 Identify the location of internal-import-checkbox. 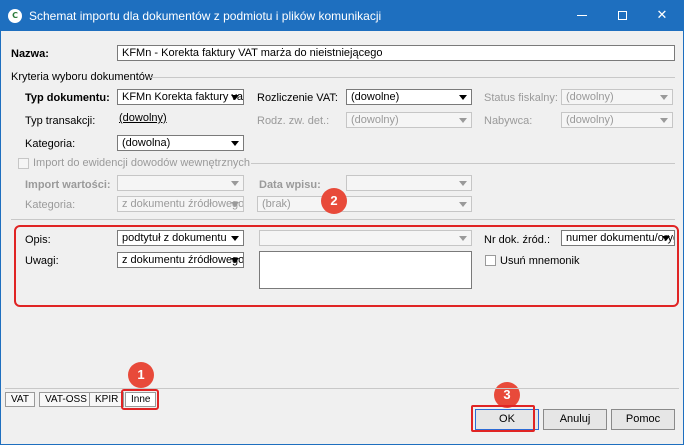
(23, 163).